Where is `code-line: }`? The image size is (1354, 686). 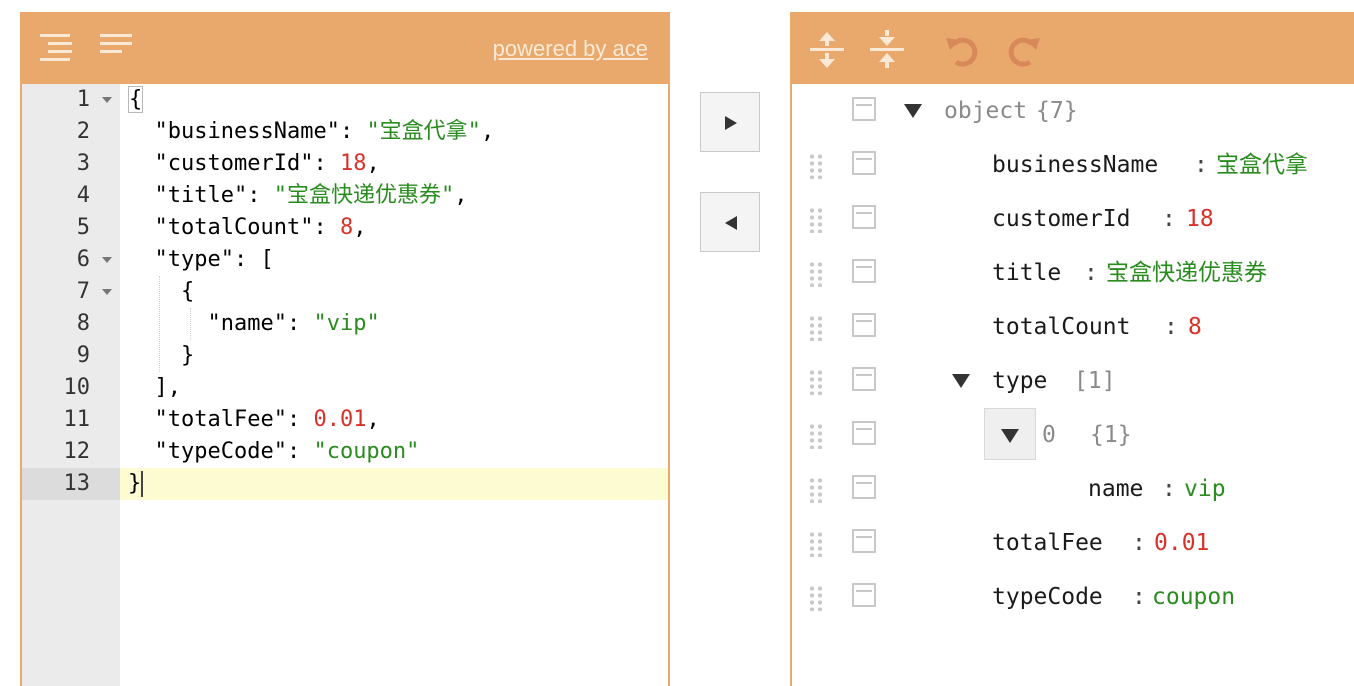 code-line: } is located at coordinates (187, 355).